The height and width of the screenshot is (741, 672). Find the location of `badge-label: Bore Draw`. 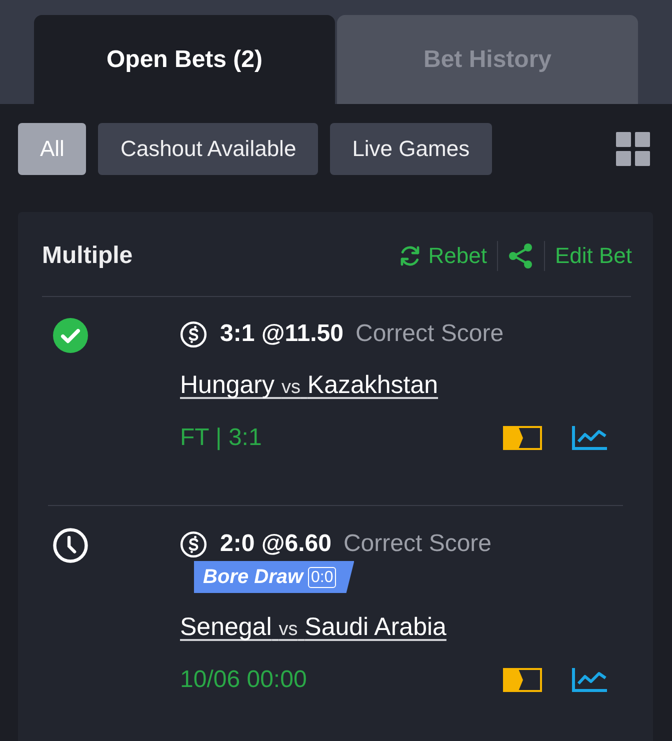

badge-label: Bore Draw is located at coordinates (253, 577).